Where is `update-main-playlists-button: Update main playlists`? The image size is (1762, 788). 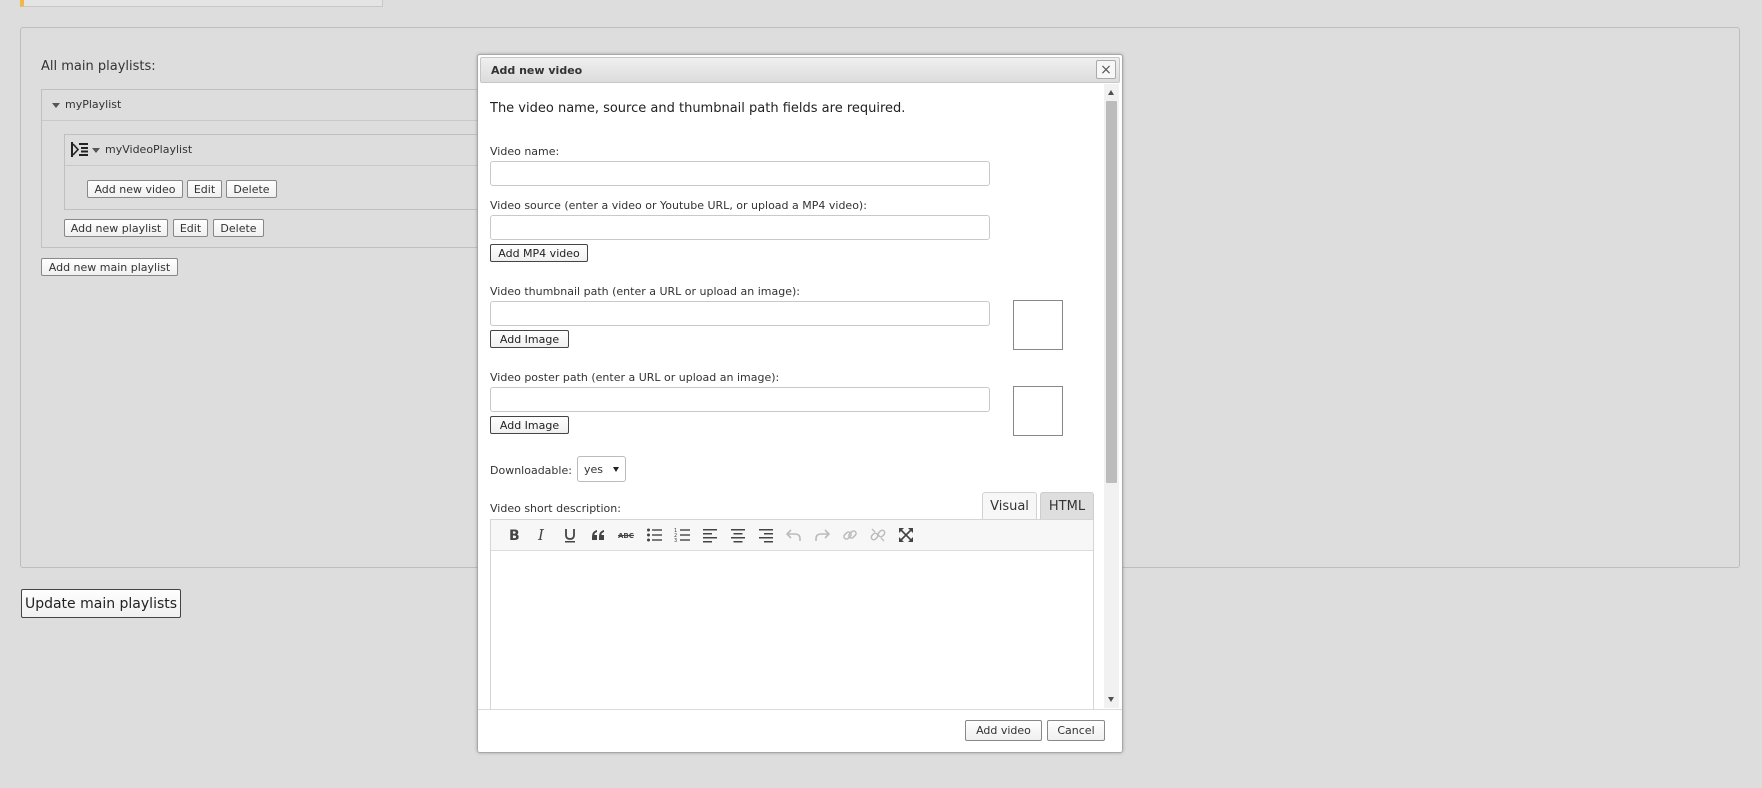 update-main-playlists-button: Update main playlists is located at coordinates (101, 603).